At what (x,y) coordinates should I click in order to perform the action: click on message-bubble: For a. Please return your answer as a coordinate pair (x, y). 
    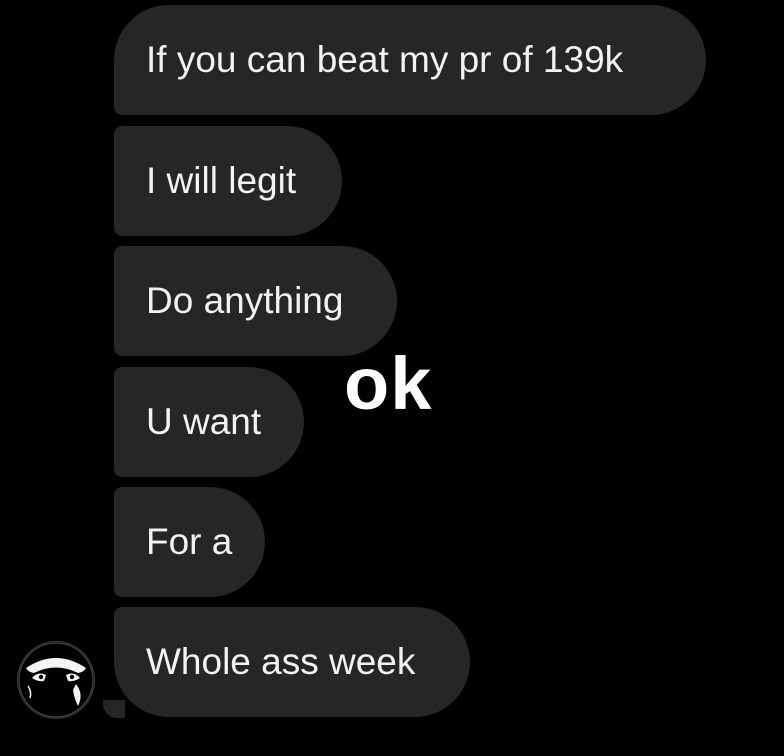
    Looking at the image, I should click on (189, 542).